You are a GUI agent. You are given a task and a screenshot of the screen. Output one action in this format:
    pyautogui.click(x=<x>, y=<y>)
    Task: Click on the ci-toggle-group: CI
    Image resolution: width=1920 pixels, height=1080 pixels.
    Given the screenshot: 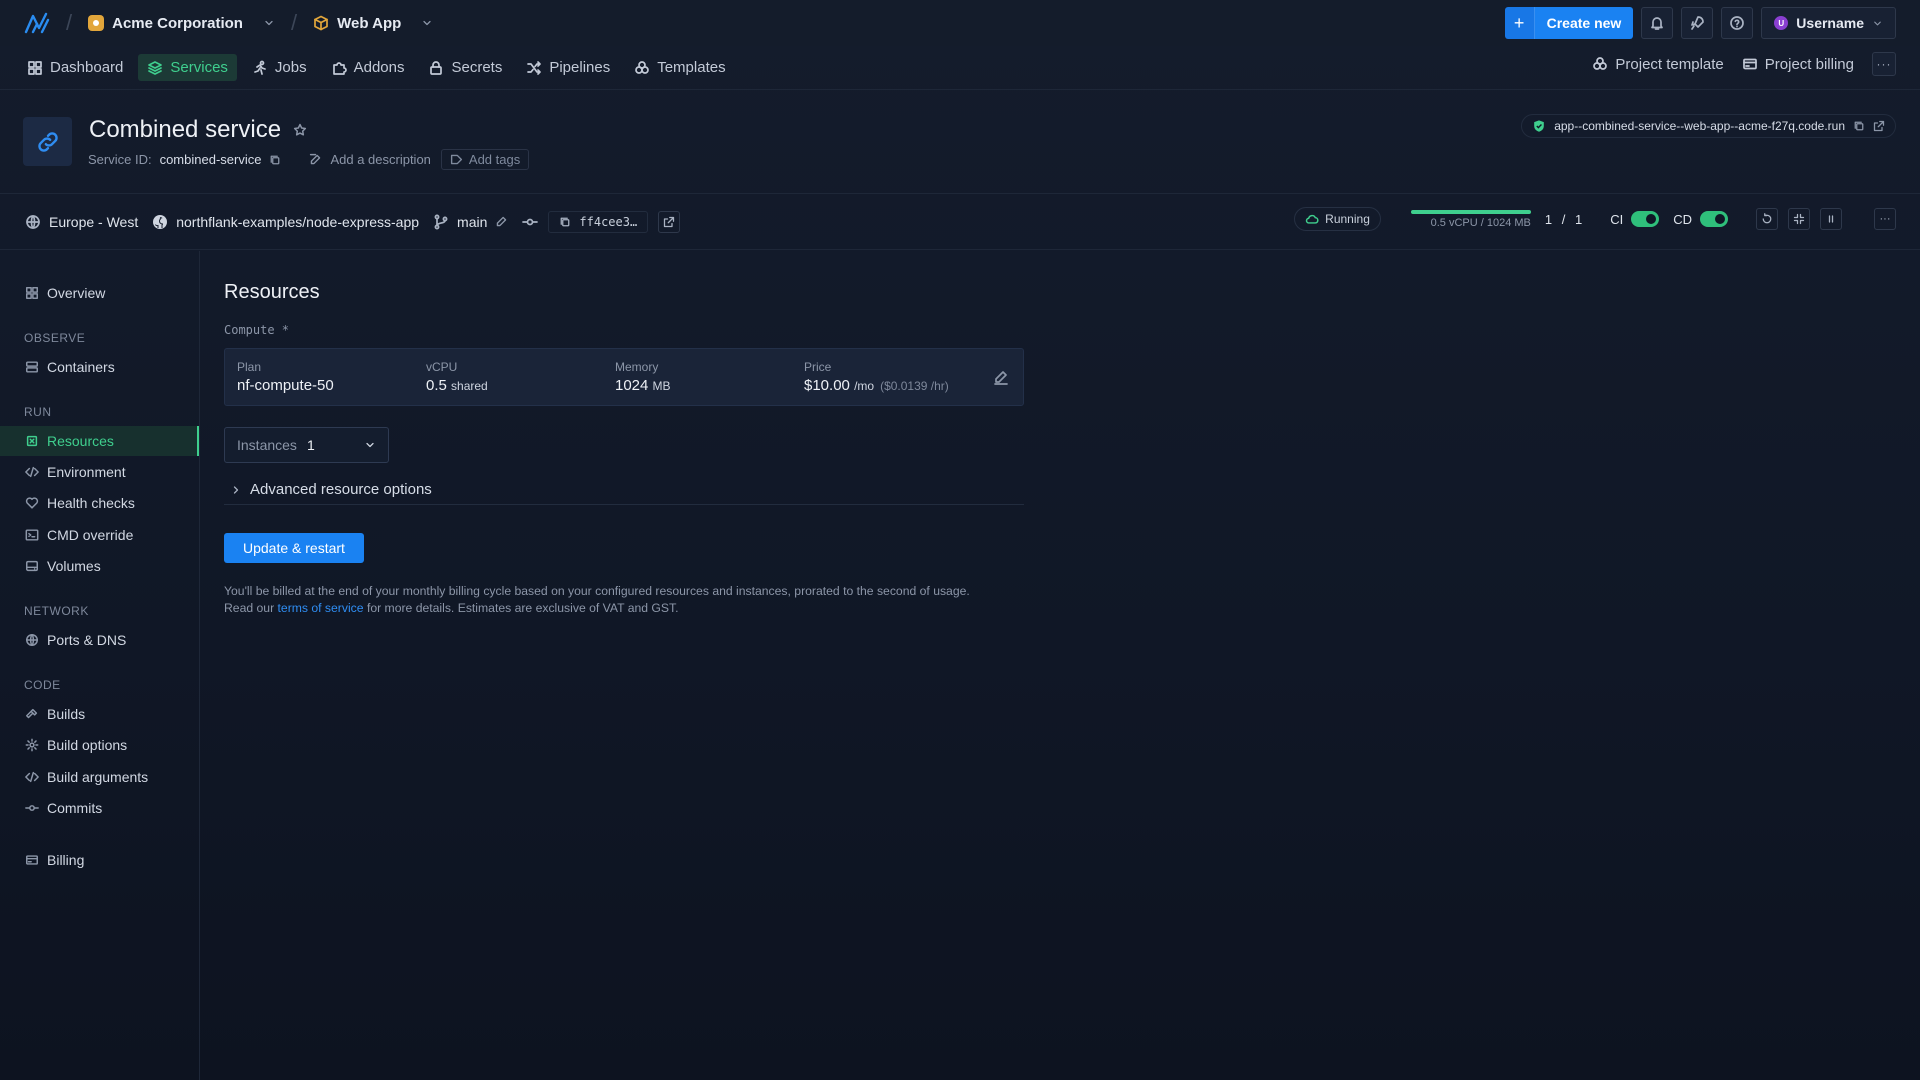 What is the action you would take?
    pyautogui.click(x=1635, y=219)
    